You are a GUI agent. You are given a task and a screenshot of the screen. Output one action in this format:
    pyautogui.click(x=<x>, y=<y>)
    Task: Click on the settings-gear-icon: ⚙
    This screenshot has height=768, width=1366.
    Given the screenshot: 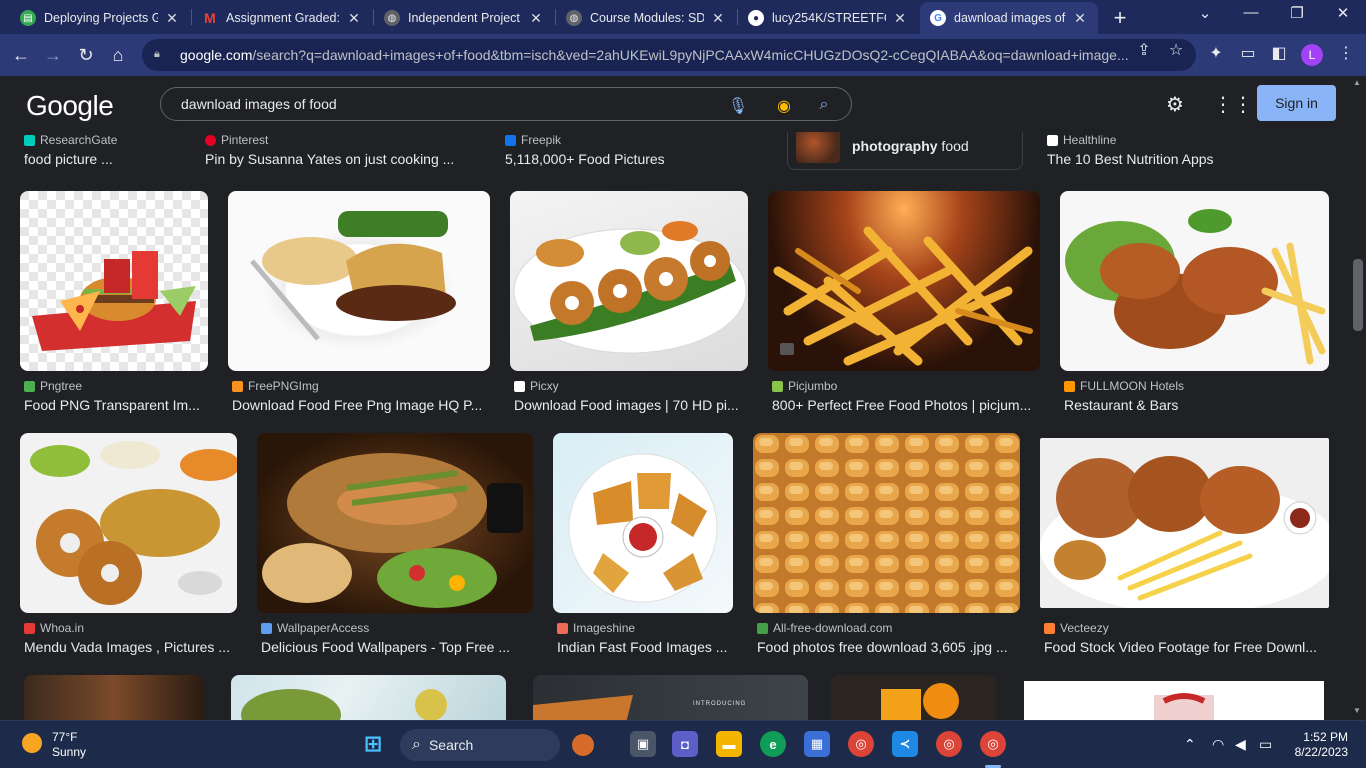 What is the action you would take?
    pyautogui.click(x=1175, y=104)
    